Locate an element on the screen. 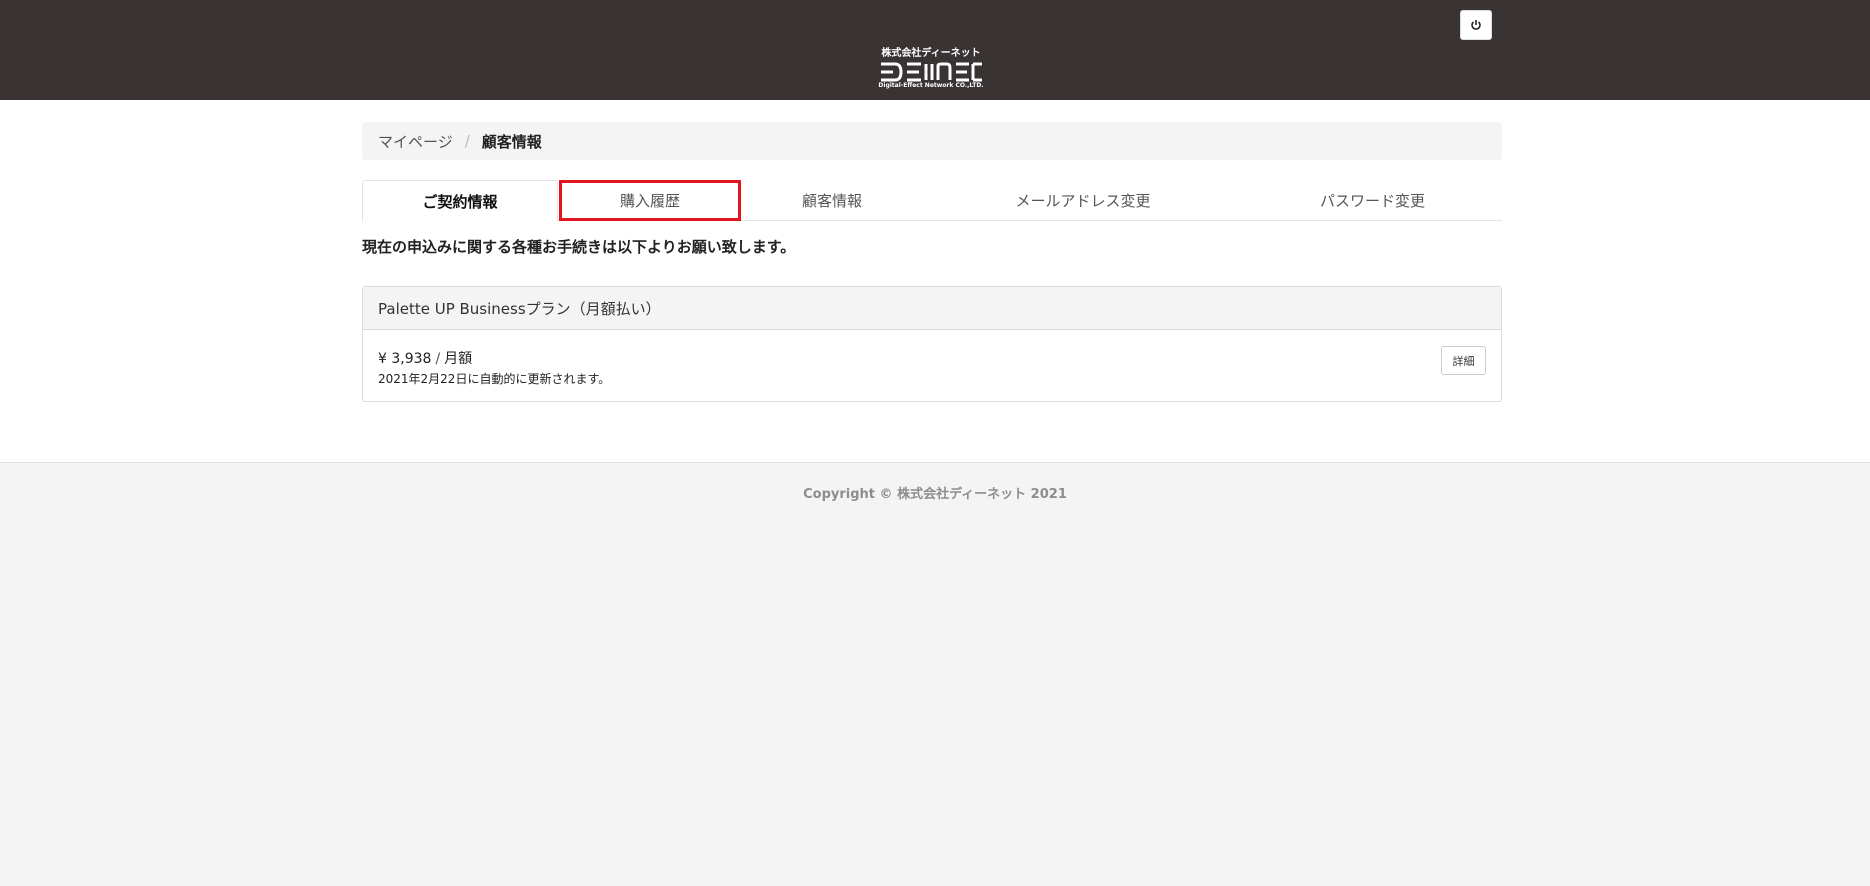 The width and height of the screenshot is (1870, 886). tab-password-change: パスワード変更 is located at coordinates (1372, 200).